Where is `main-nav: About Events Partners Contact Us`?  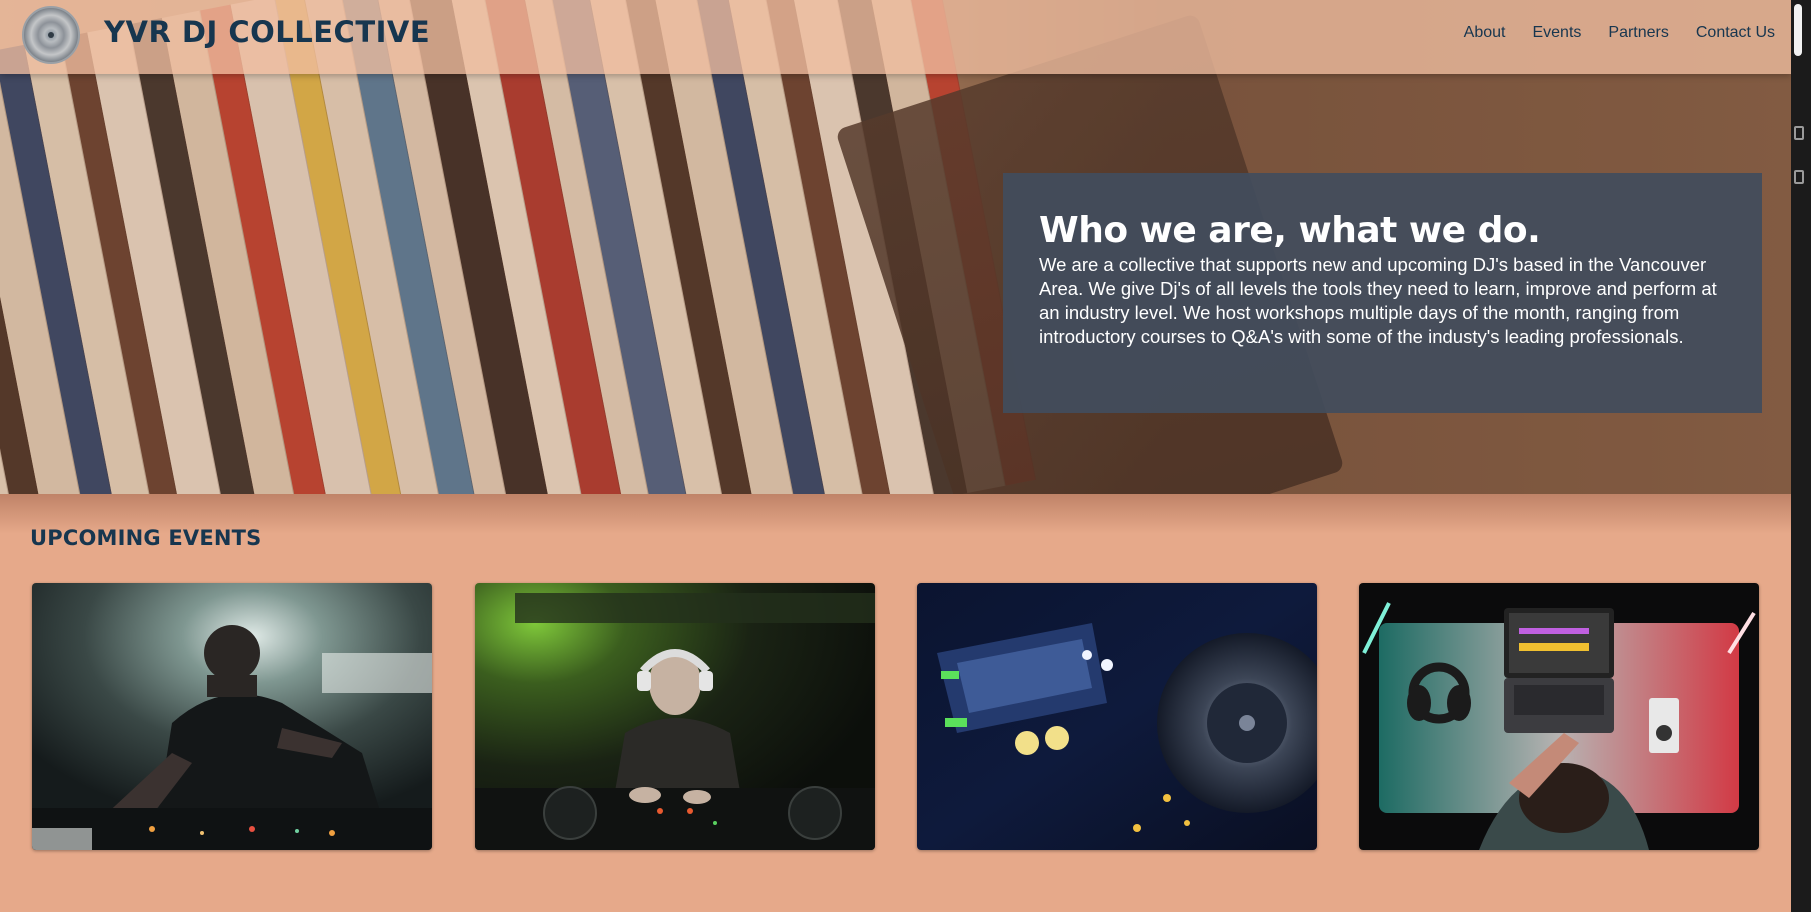 main-nav: About Events Partners Contact Us is located at coordinates (1619, 33).